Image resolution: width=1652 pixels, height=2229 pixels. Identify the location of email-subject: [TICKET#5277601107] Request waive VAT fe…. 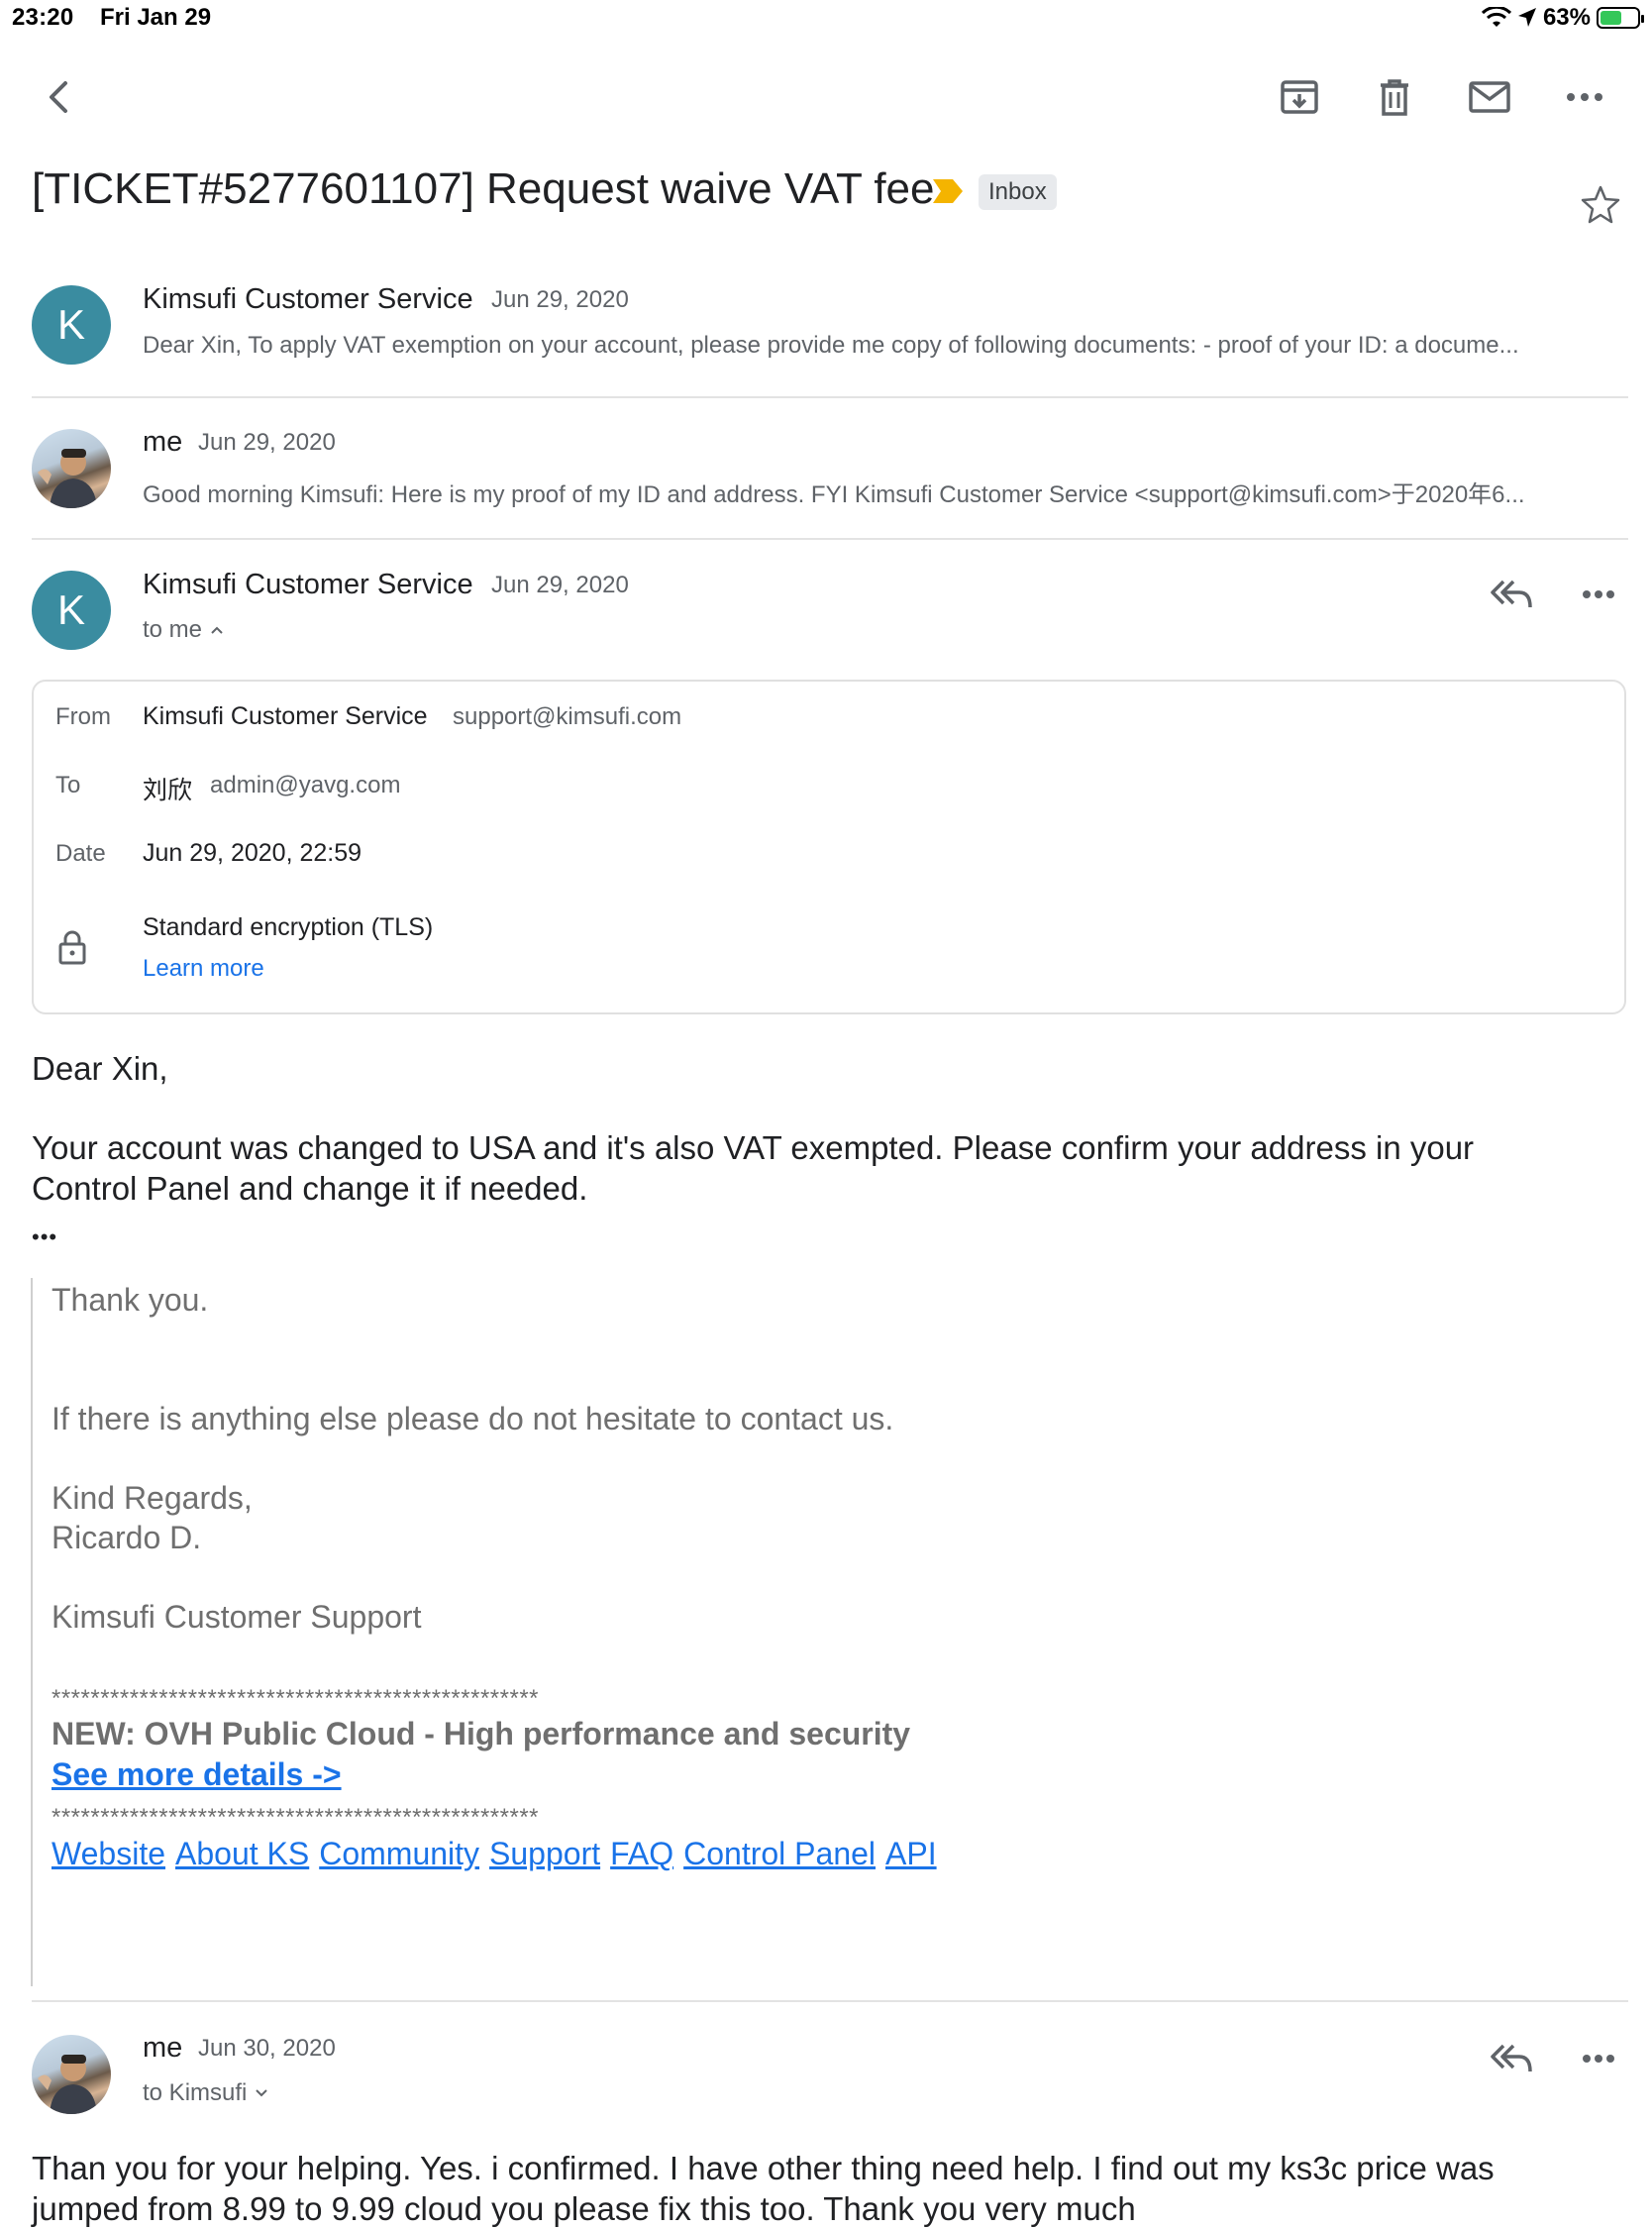
(484, 189).